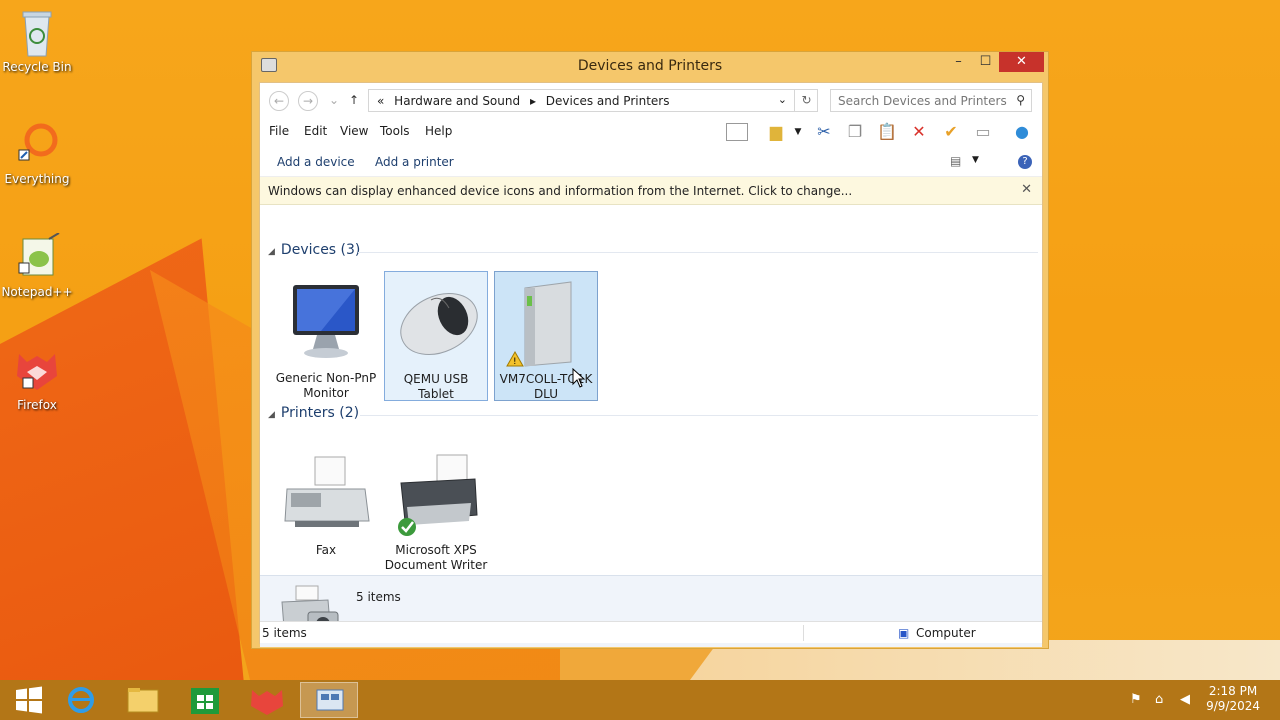 This screenshot has width=1280, height=720. Describe the element at coordinates (315, 131) in the screenshot. I see `menu-edit: Edit` at that location.